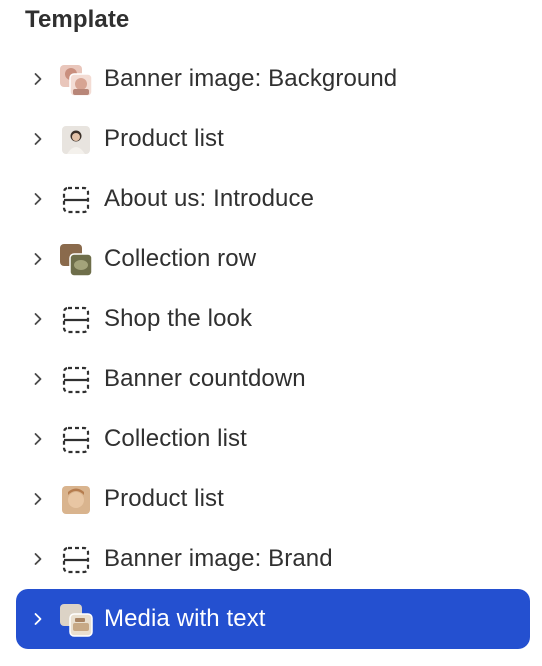 This screenshot has width=542, height=666. I want to click on panel-title: Template, so click(77, 19).